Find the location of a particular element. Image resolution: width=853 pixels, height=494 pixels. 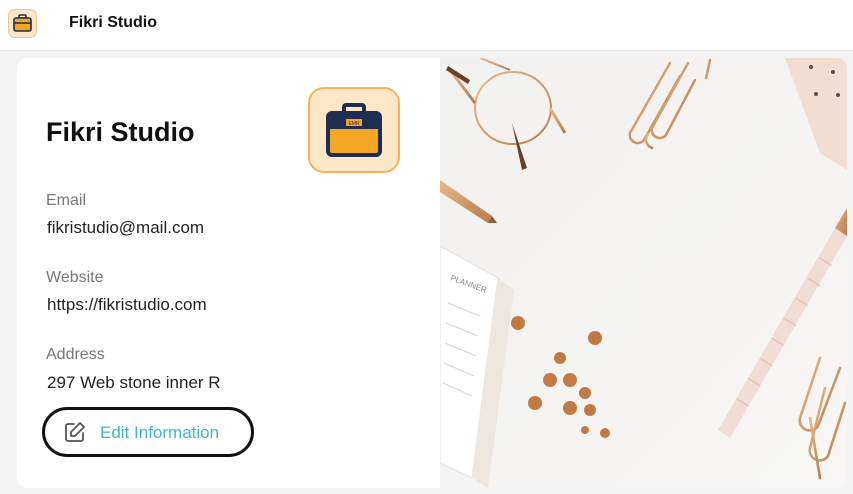

top-bar: Fikri Studio is located at coordinates (426, 25).